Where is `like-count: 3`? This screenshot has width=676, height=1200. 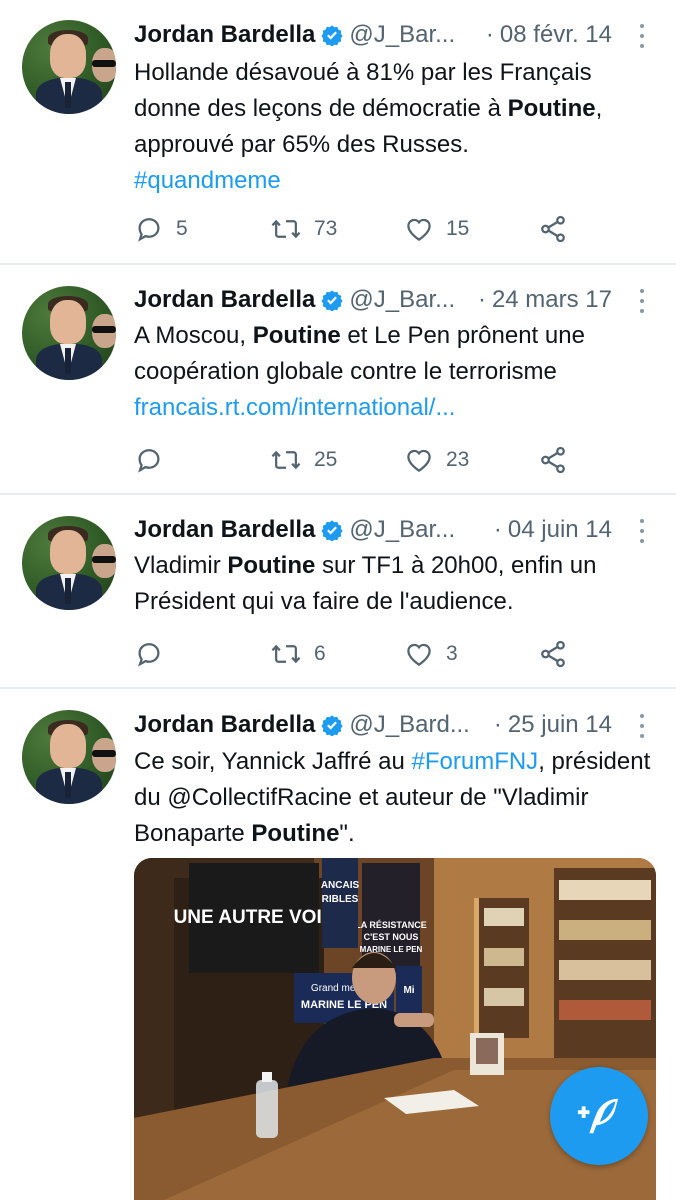 like-count: 3 is located at coordinates (452, 653).